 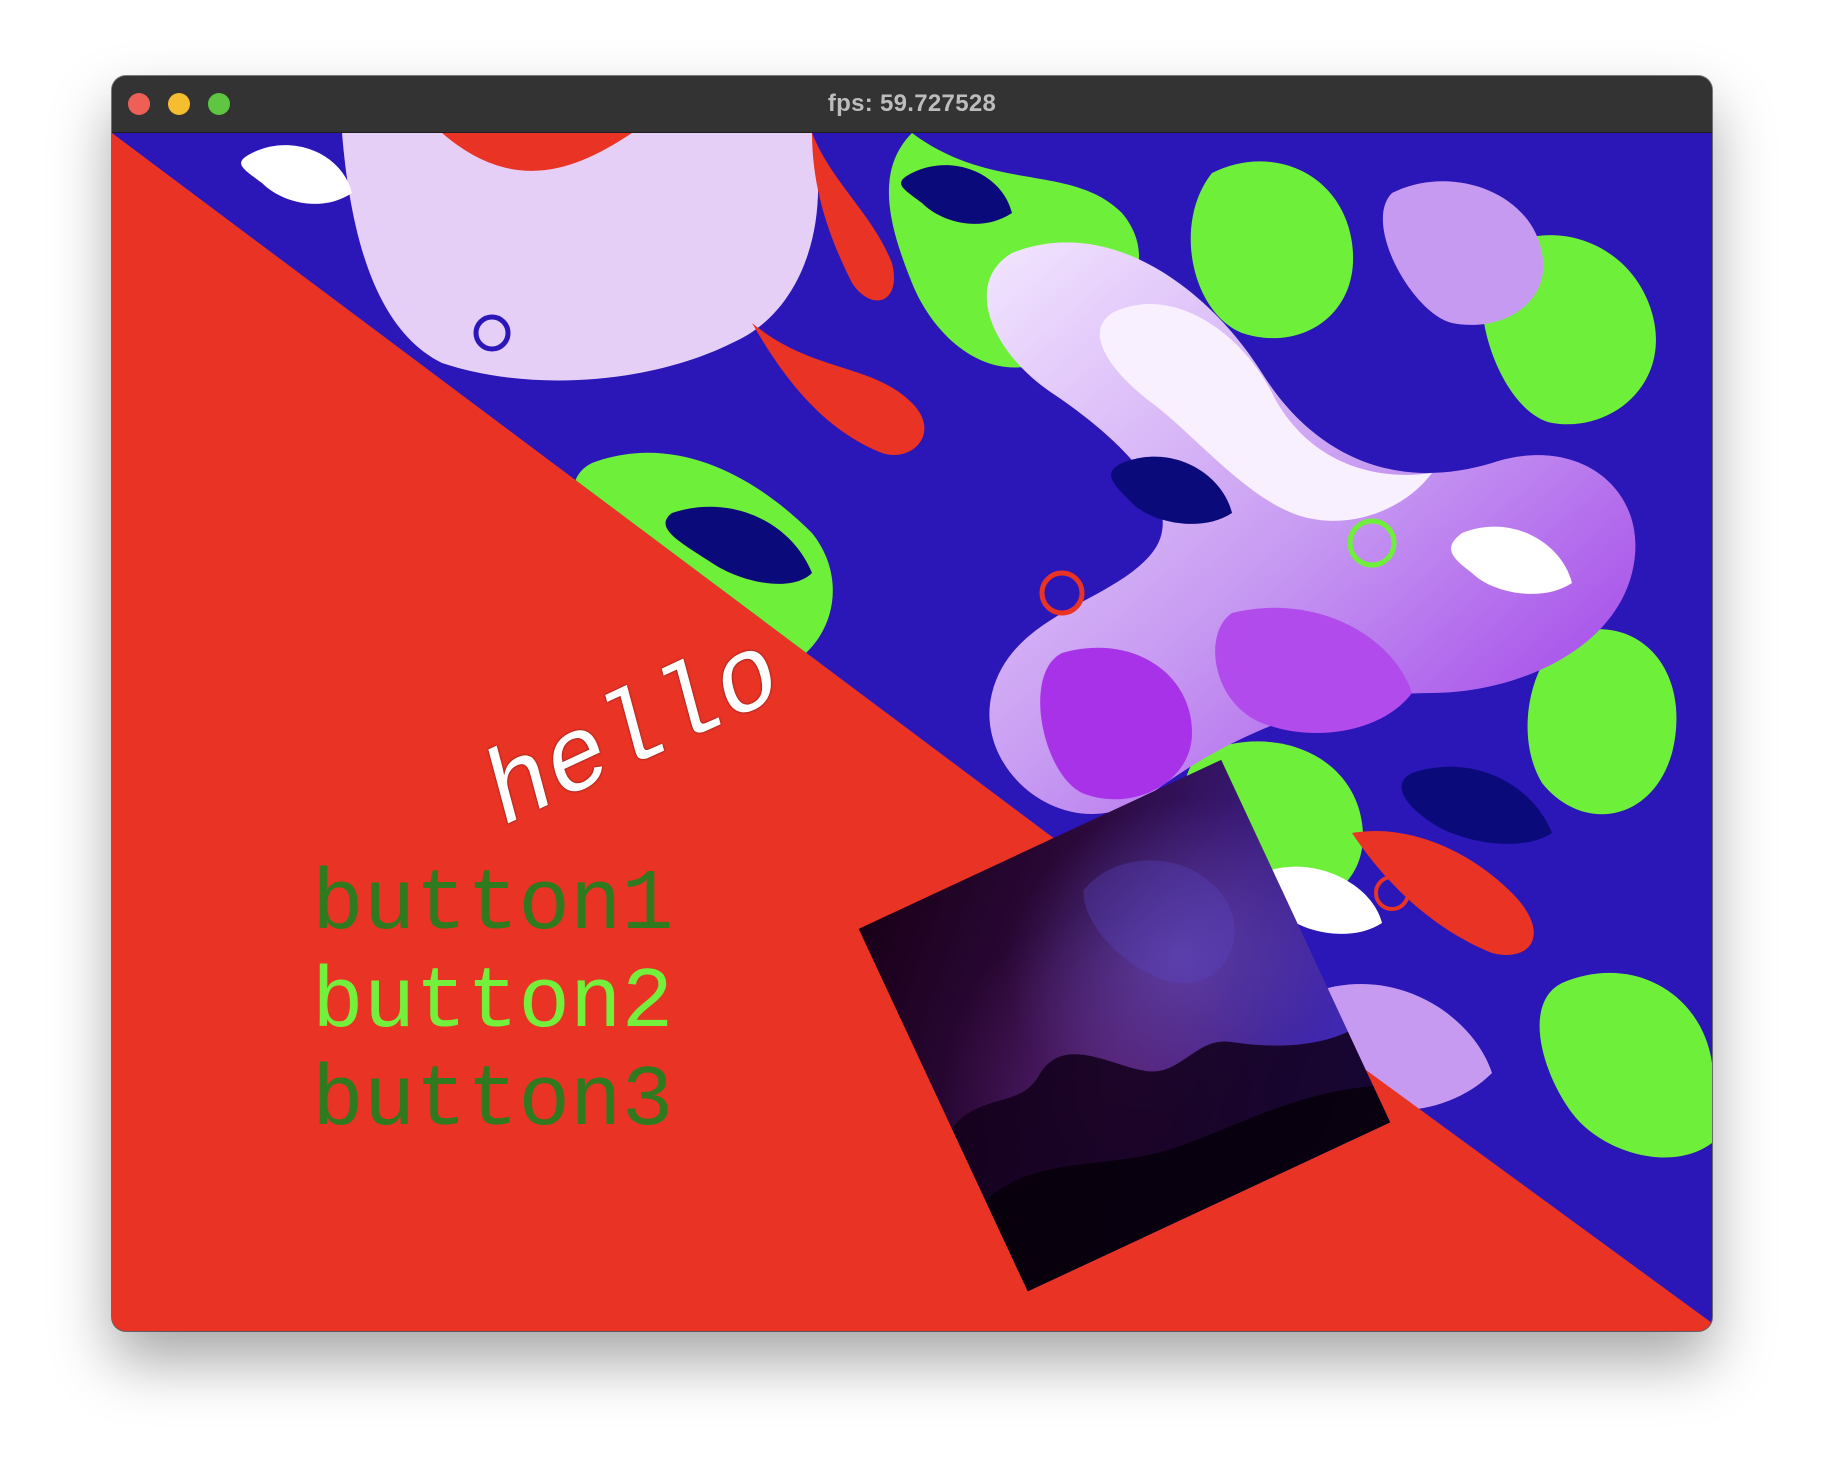 I want to click on button1: button1, so click(x=492, y=905).